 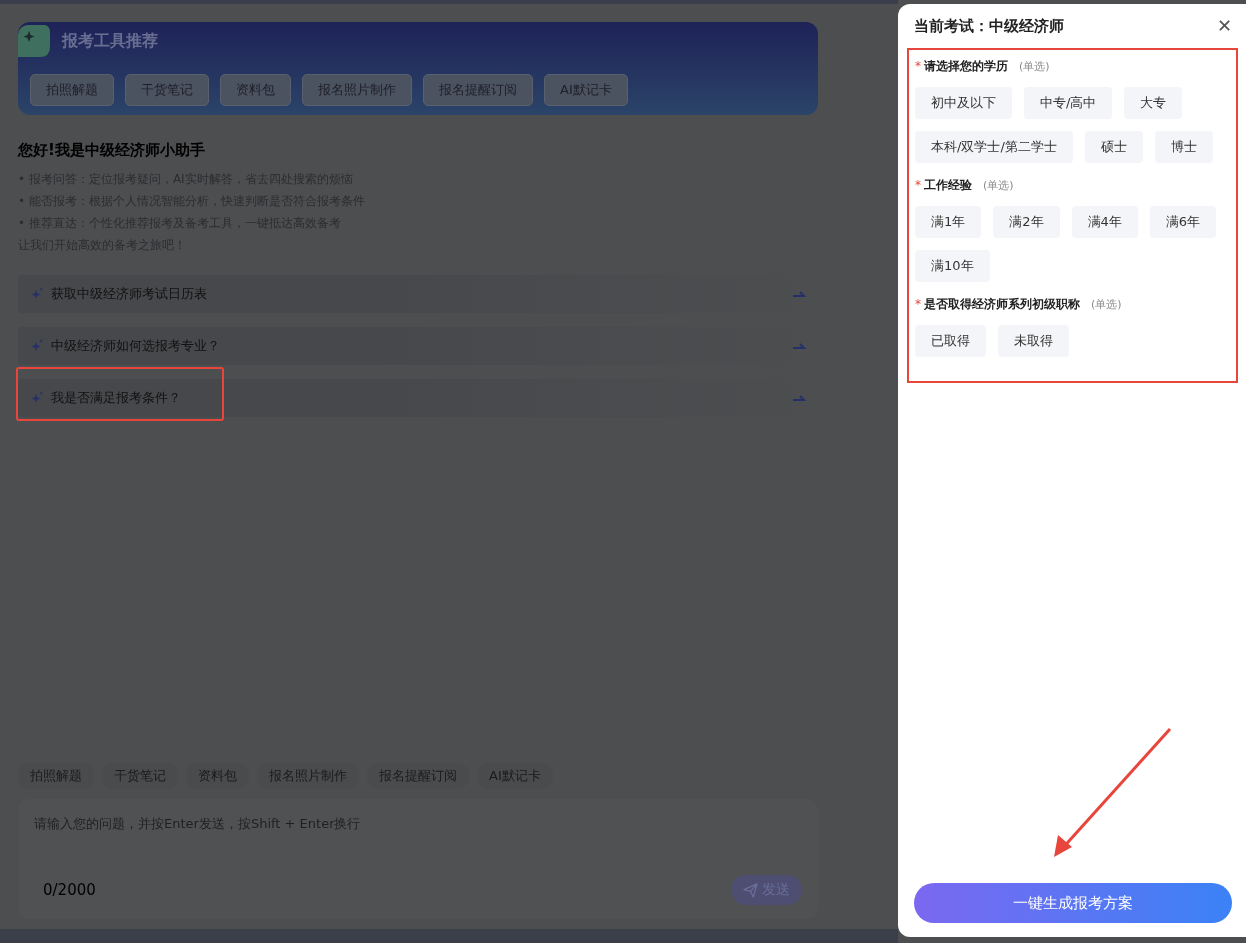 I want to click on option-button: 硕士, so click(x=1113, y=147).